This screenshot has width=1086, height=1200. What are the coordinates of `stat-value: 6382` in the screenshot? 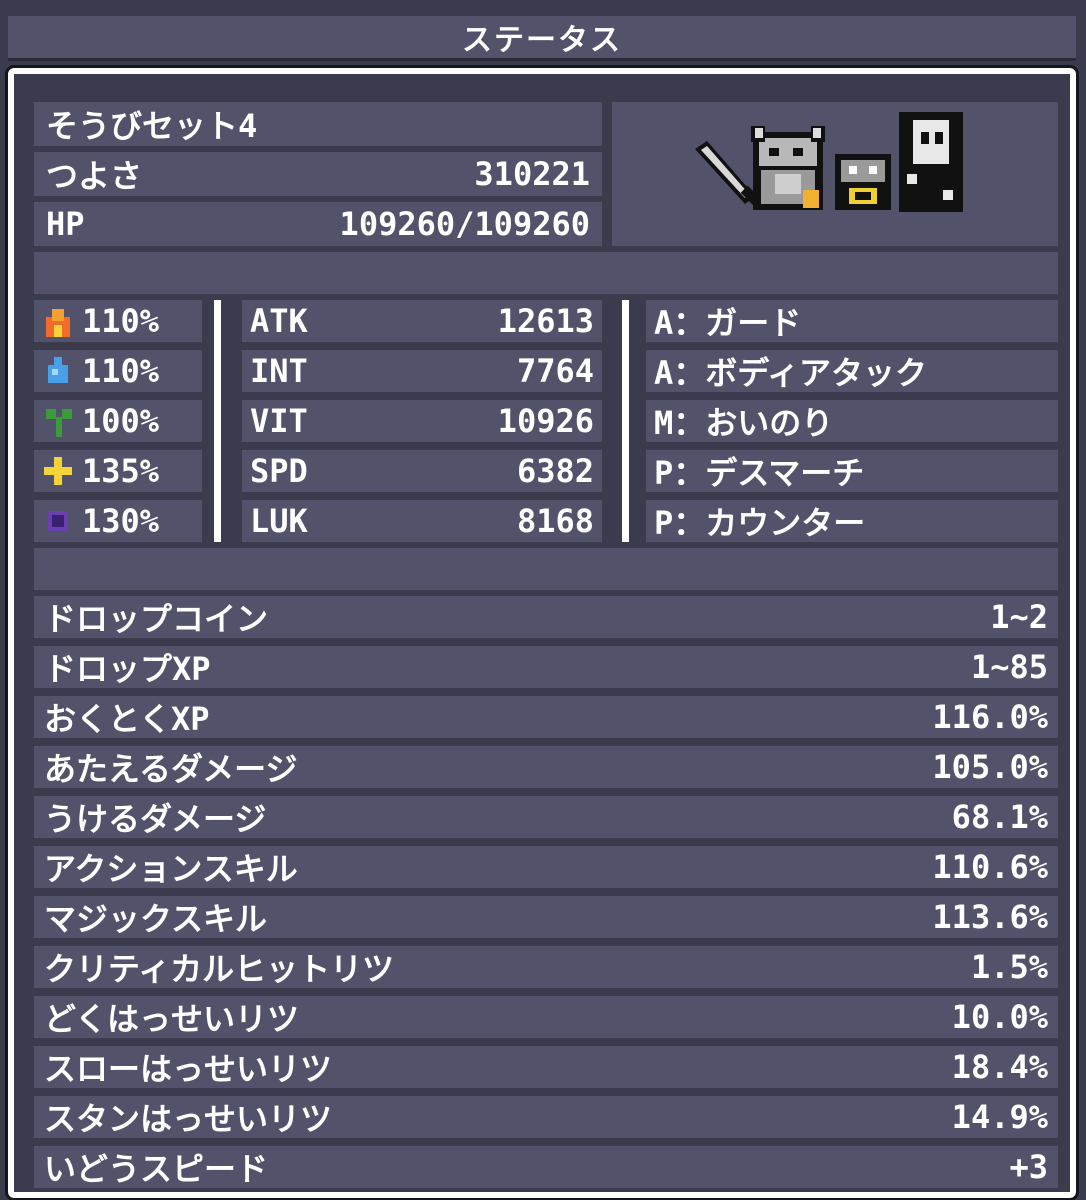 It's located at (555, 471).